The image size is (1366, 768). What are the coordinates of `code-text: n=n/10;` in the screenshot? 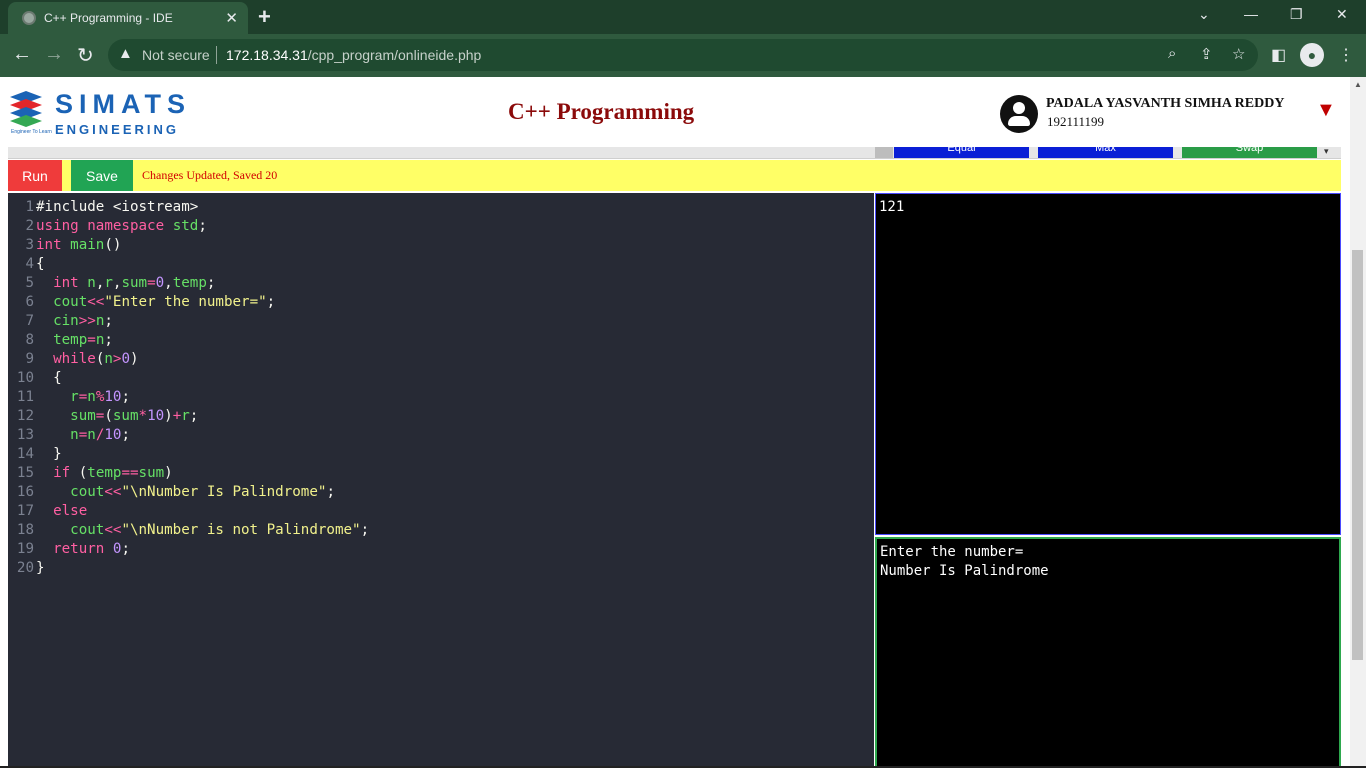 It's located at (83, 435).